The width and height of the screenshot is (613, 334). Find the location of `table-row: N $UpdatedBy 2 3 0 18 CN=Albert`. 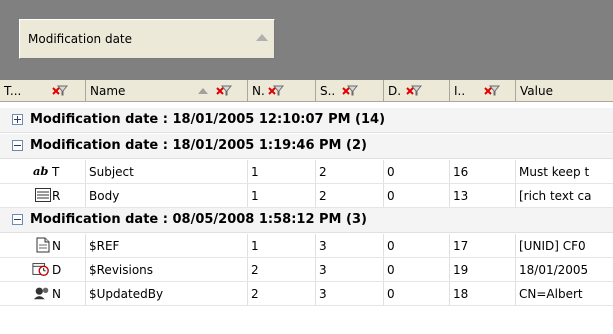

table-row: N $UpdatedBy 2 3 0 18 CN=Albert is located at coordinates (306, 294).